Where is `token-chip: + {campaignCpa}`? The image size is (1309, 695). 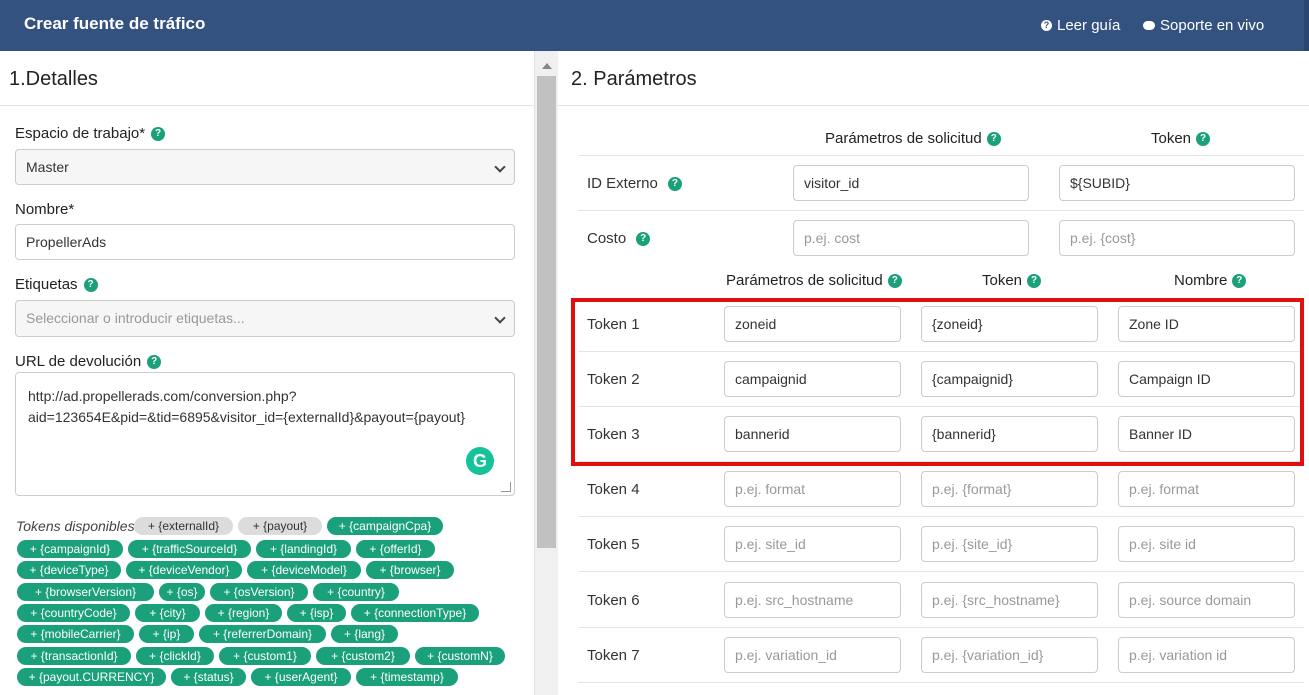 token-chip: + {campaignCpa} is located at coordinates (385, 526).